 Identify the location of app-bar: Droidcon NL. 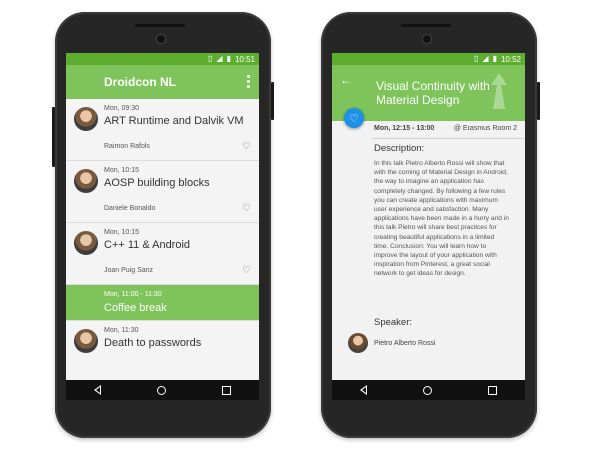
(162, 82).